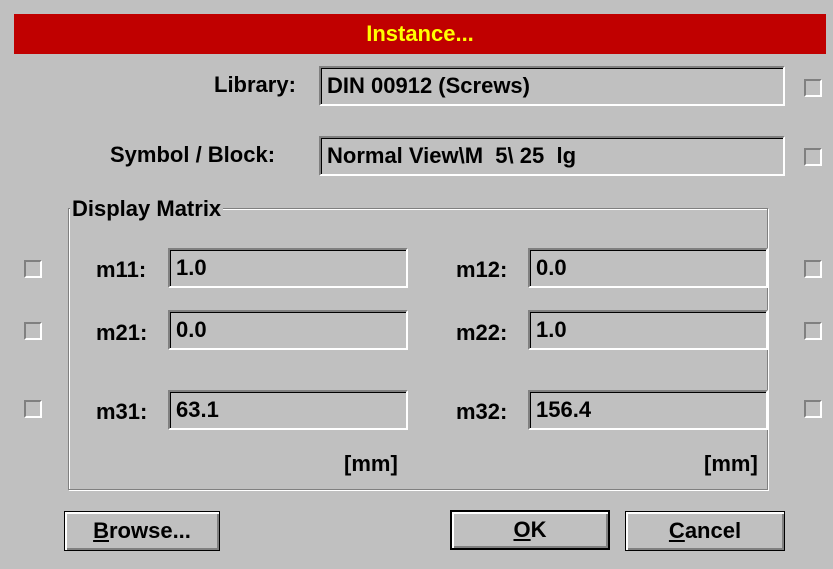 The height and width of the screenshot is (569, 833). What do you see at coordinates (552, 156) in the screenshot?
I see `symbol-field: Normal View\M 5\ 25 lg` at bounding box center [552, 156].